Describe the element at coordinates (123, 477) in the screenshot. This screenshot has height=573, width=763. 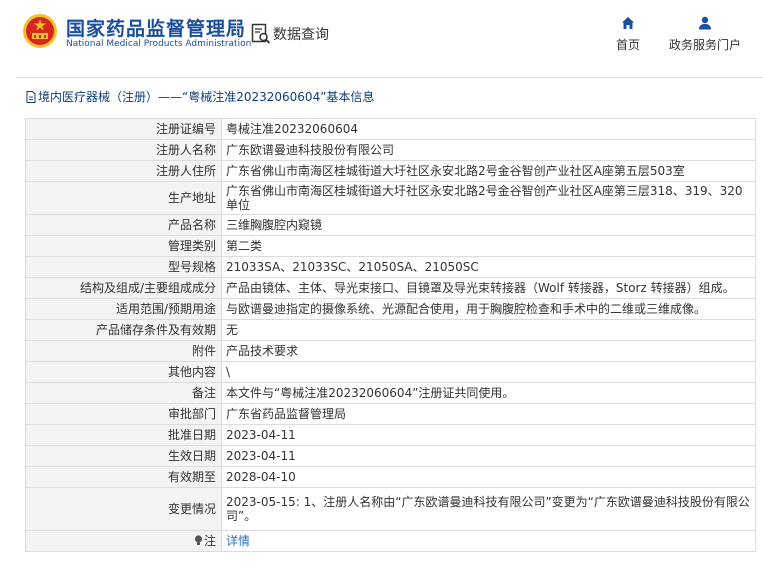
I see `field-label: 有效期至` at that location.